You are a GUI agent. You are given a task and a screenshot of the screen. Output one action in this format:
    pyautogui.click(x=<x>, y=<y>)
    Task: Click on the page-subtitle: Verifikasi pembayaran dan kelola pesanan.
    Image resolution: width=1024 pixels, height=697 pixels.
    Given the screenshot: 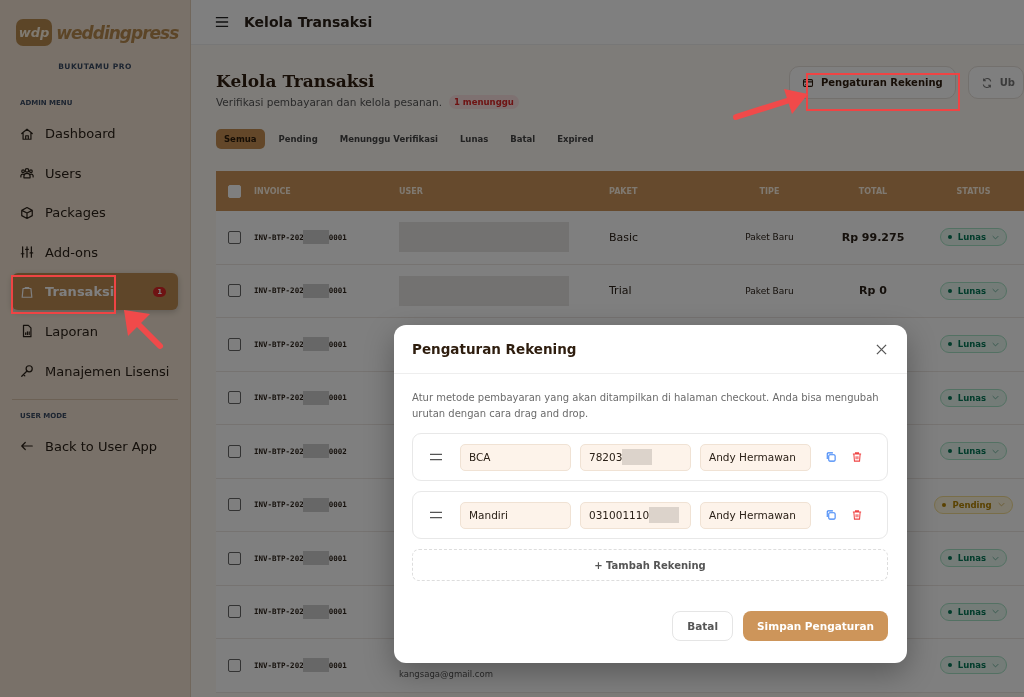 What is the action you would take?
    pyautogui.click(x=329, y=102)
    